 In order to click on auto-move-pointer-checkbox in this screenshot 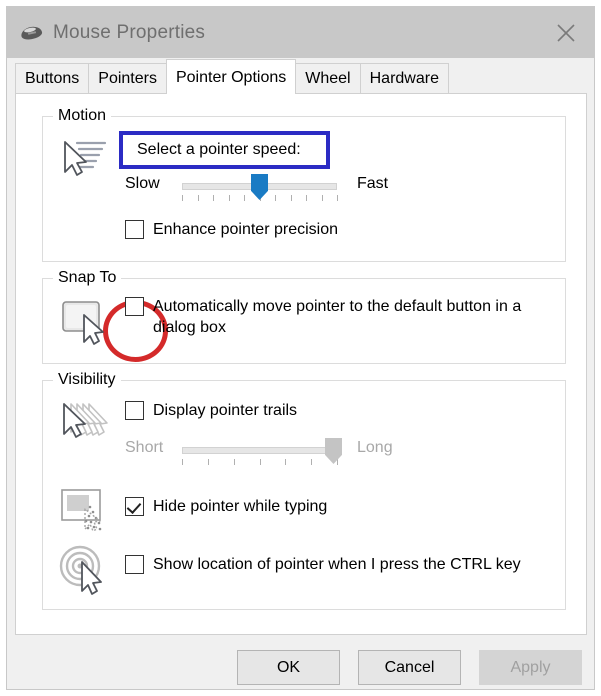, I will do `click(134, 306)`.